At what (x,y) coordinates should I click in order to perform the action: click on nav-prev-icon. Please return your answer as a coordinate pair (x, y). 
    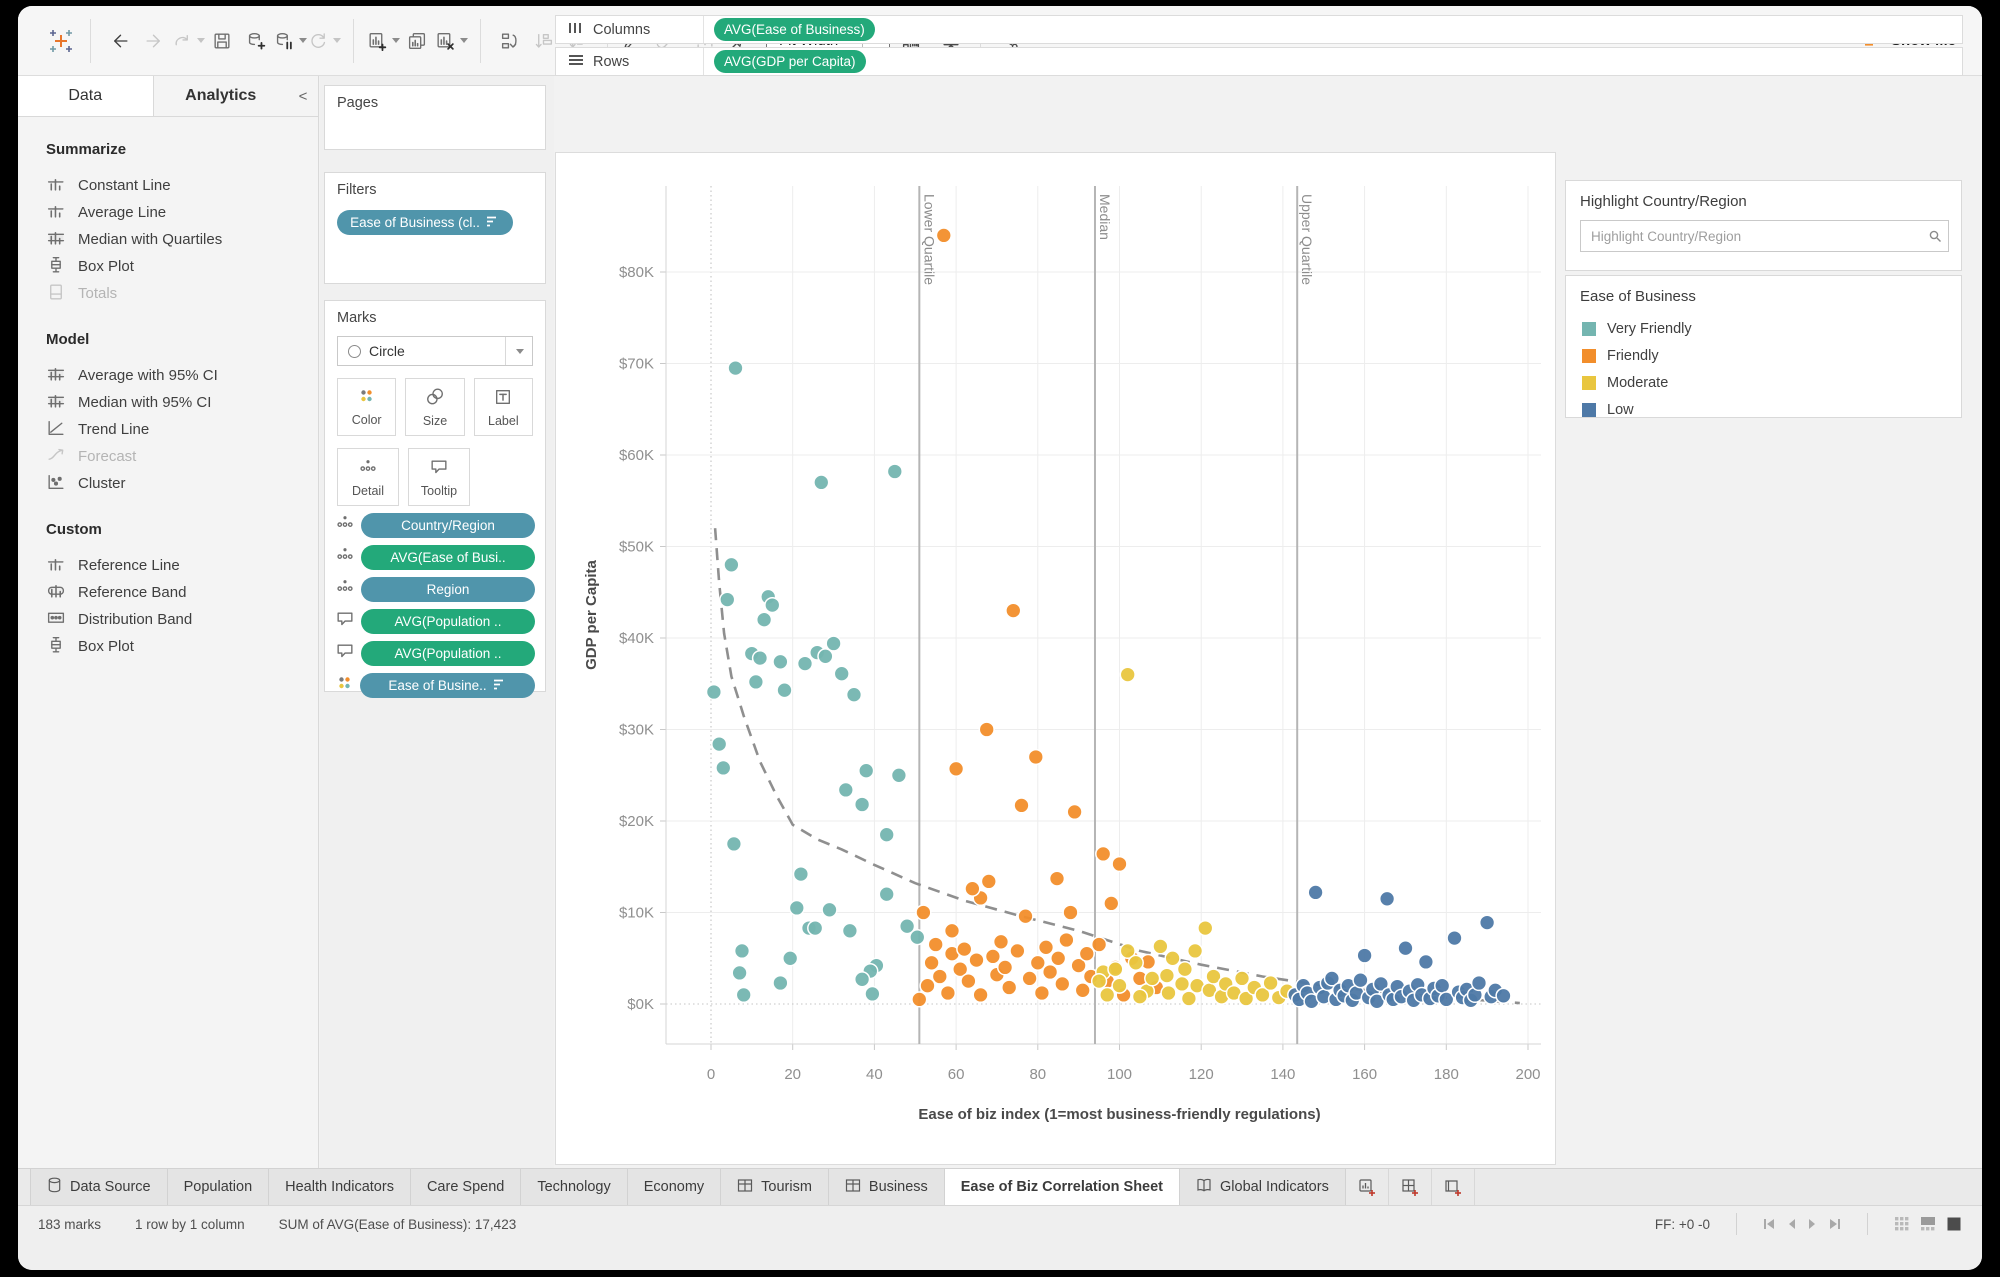
    Looking at the image, I should click on (1792, 1224).